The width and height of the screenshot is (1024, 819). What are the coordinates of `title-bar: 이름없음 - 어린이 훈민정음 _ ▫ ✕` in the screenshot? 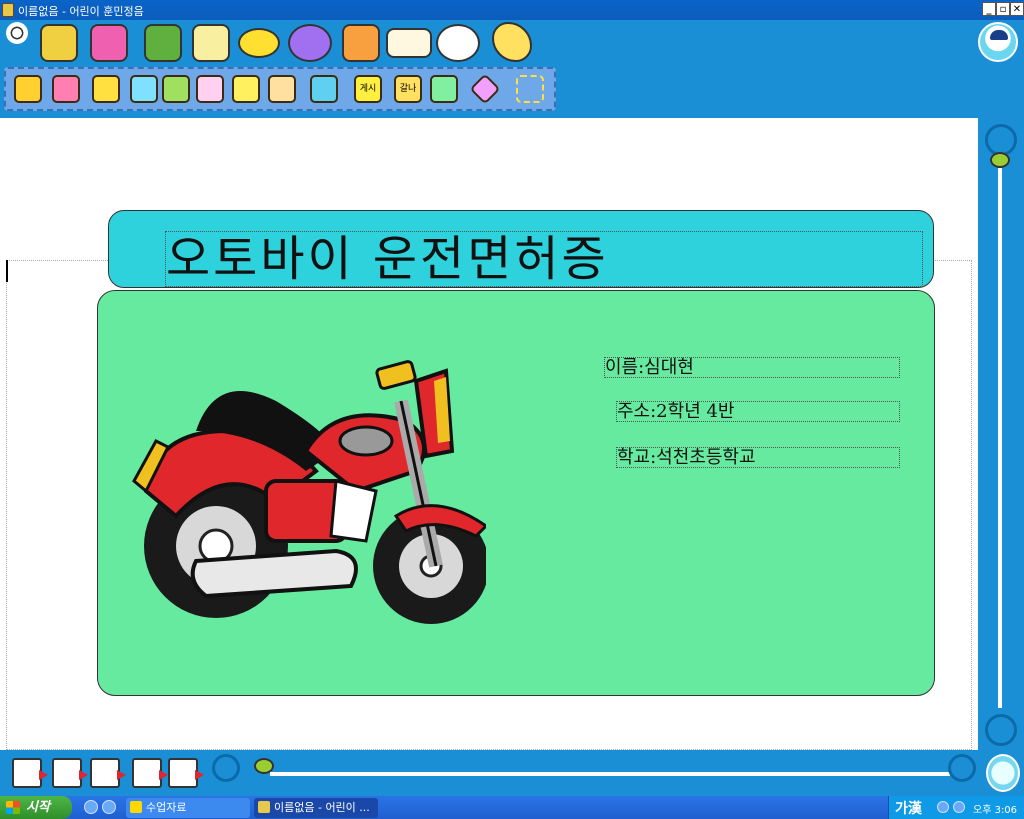 It's located at (512, 10).